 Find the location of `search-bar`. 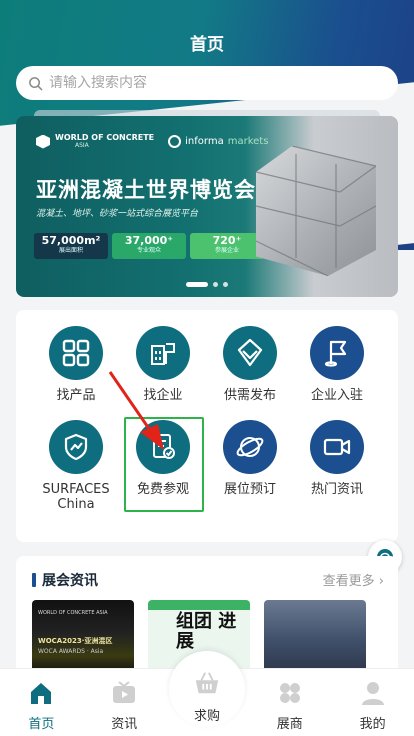

search-bar is located at coordinates (207, 83).